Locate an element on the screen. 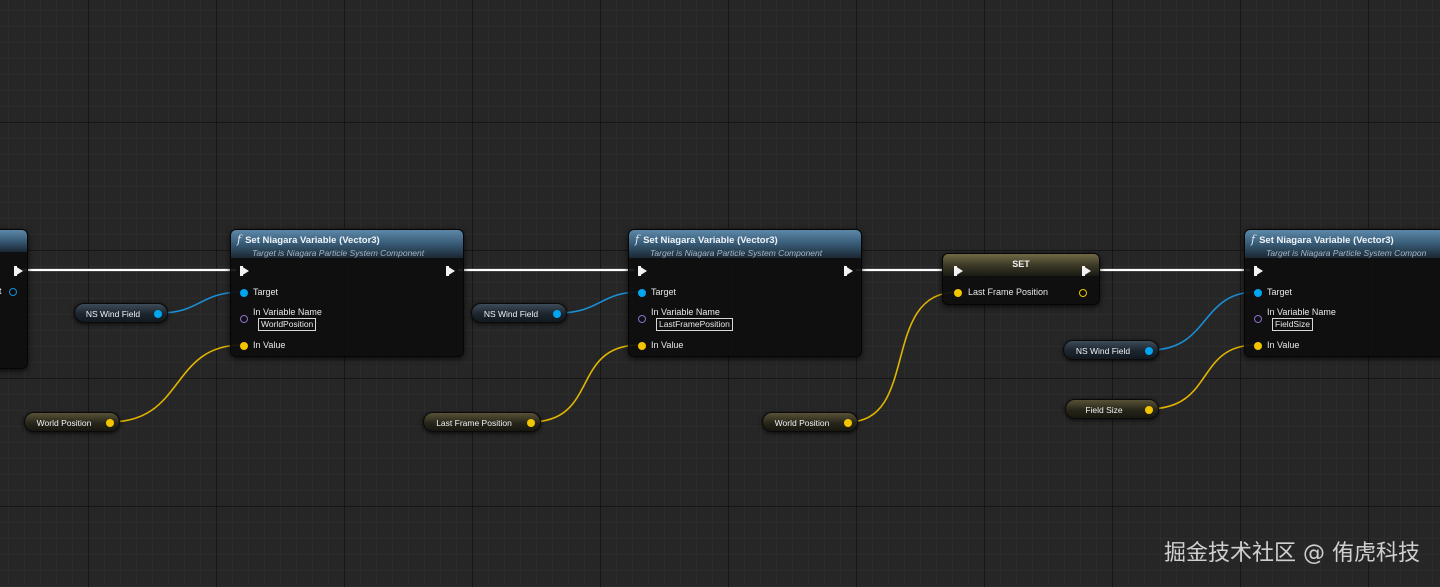 The image size is (1440, 587). value-in-pin is located at coordinates (958, 293).